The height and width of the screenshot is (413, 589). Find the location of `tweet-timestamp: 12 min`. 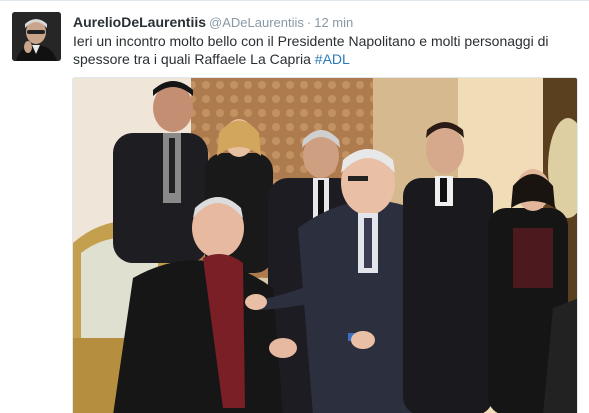

tweet-timestamp: 12 min is located at coordinates (333, 22).